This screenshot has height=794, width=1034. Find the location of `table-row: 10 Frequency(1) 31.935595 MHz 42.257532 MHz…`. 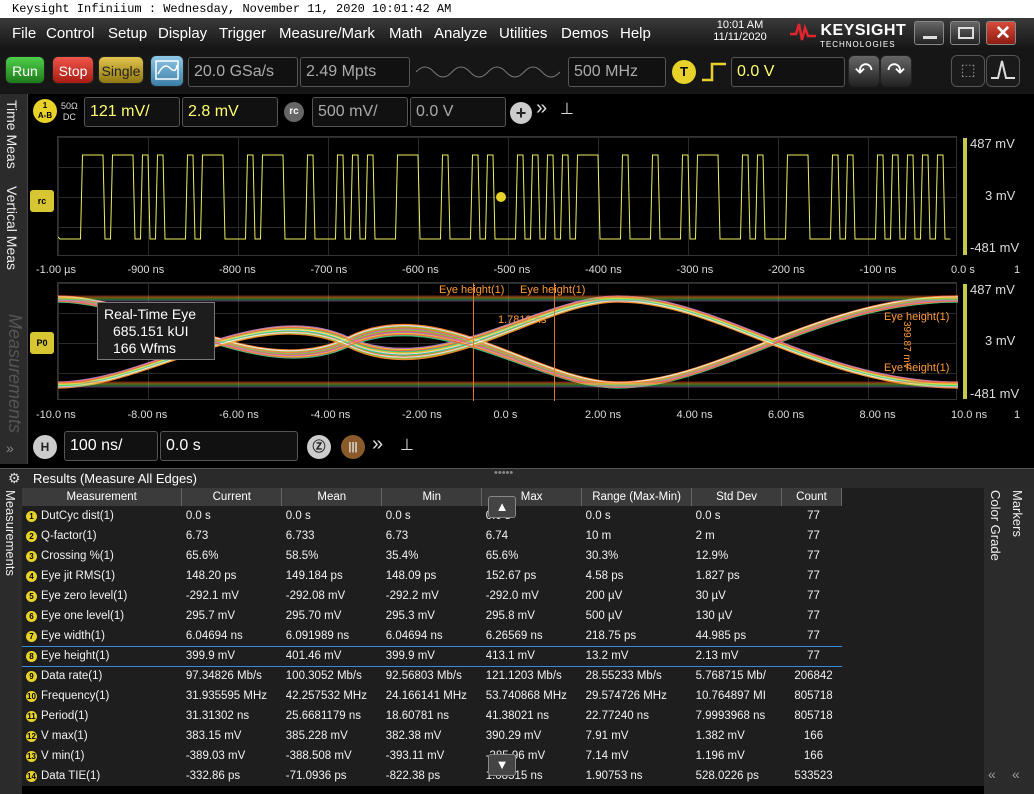

table-row: 10 Frequency(1) 31.935595 MHz 42.257532 MHz… is located at coordinates (432, 696).